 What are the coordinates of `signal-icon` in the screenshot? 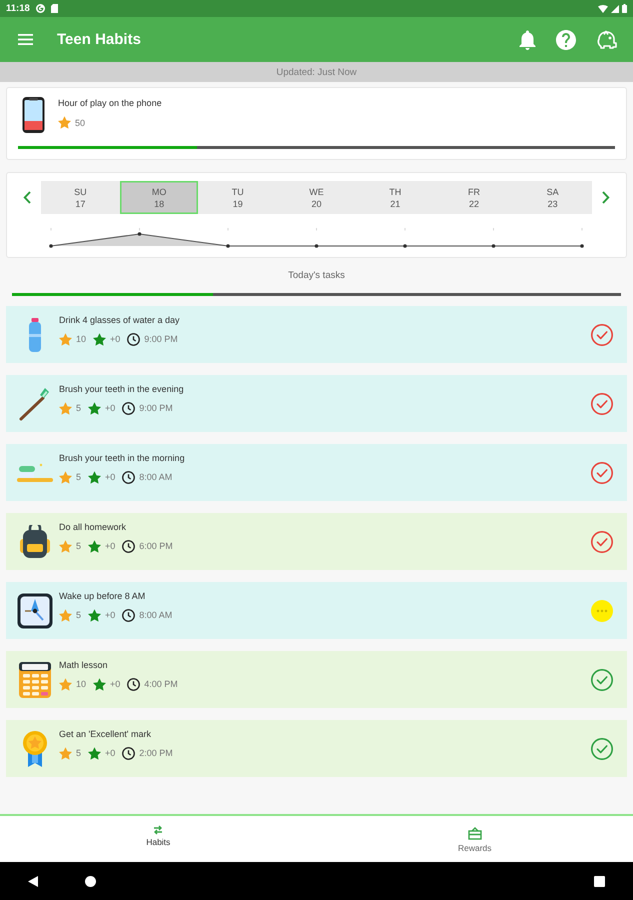 It's located at (615, 8).